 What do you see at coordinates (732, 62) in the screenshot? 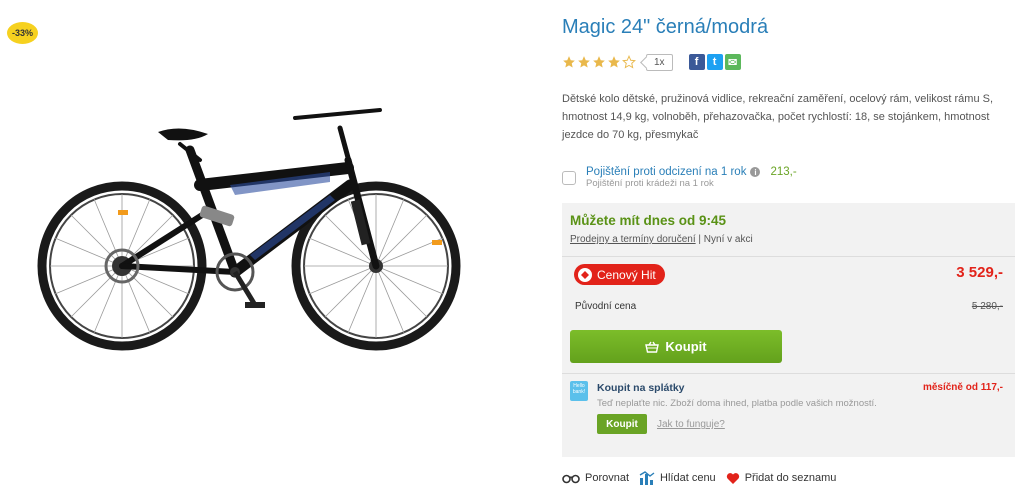
I see `email-icon: ✉` at bounding box center [732, 62].